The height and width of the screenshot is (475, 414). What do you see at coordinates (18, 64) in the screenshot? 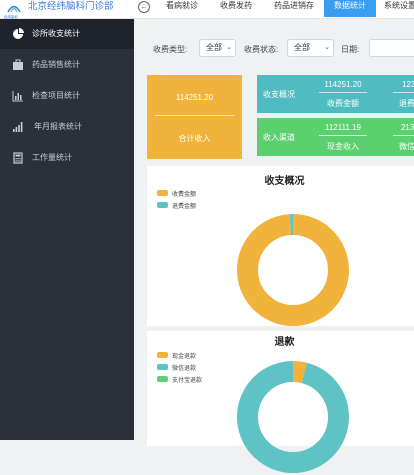
I see `briefcase-icon` at bounding box center [18, 64].